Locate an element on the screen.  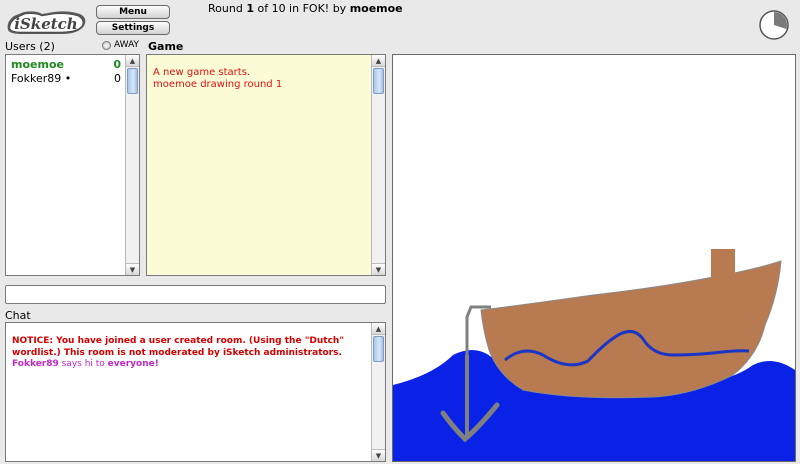
user-row: moemoe 0 is located at coordinates (67, 65).